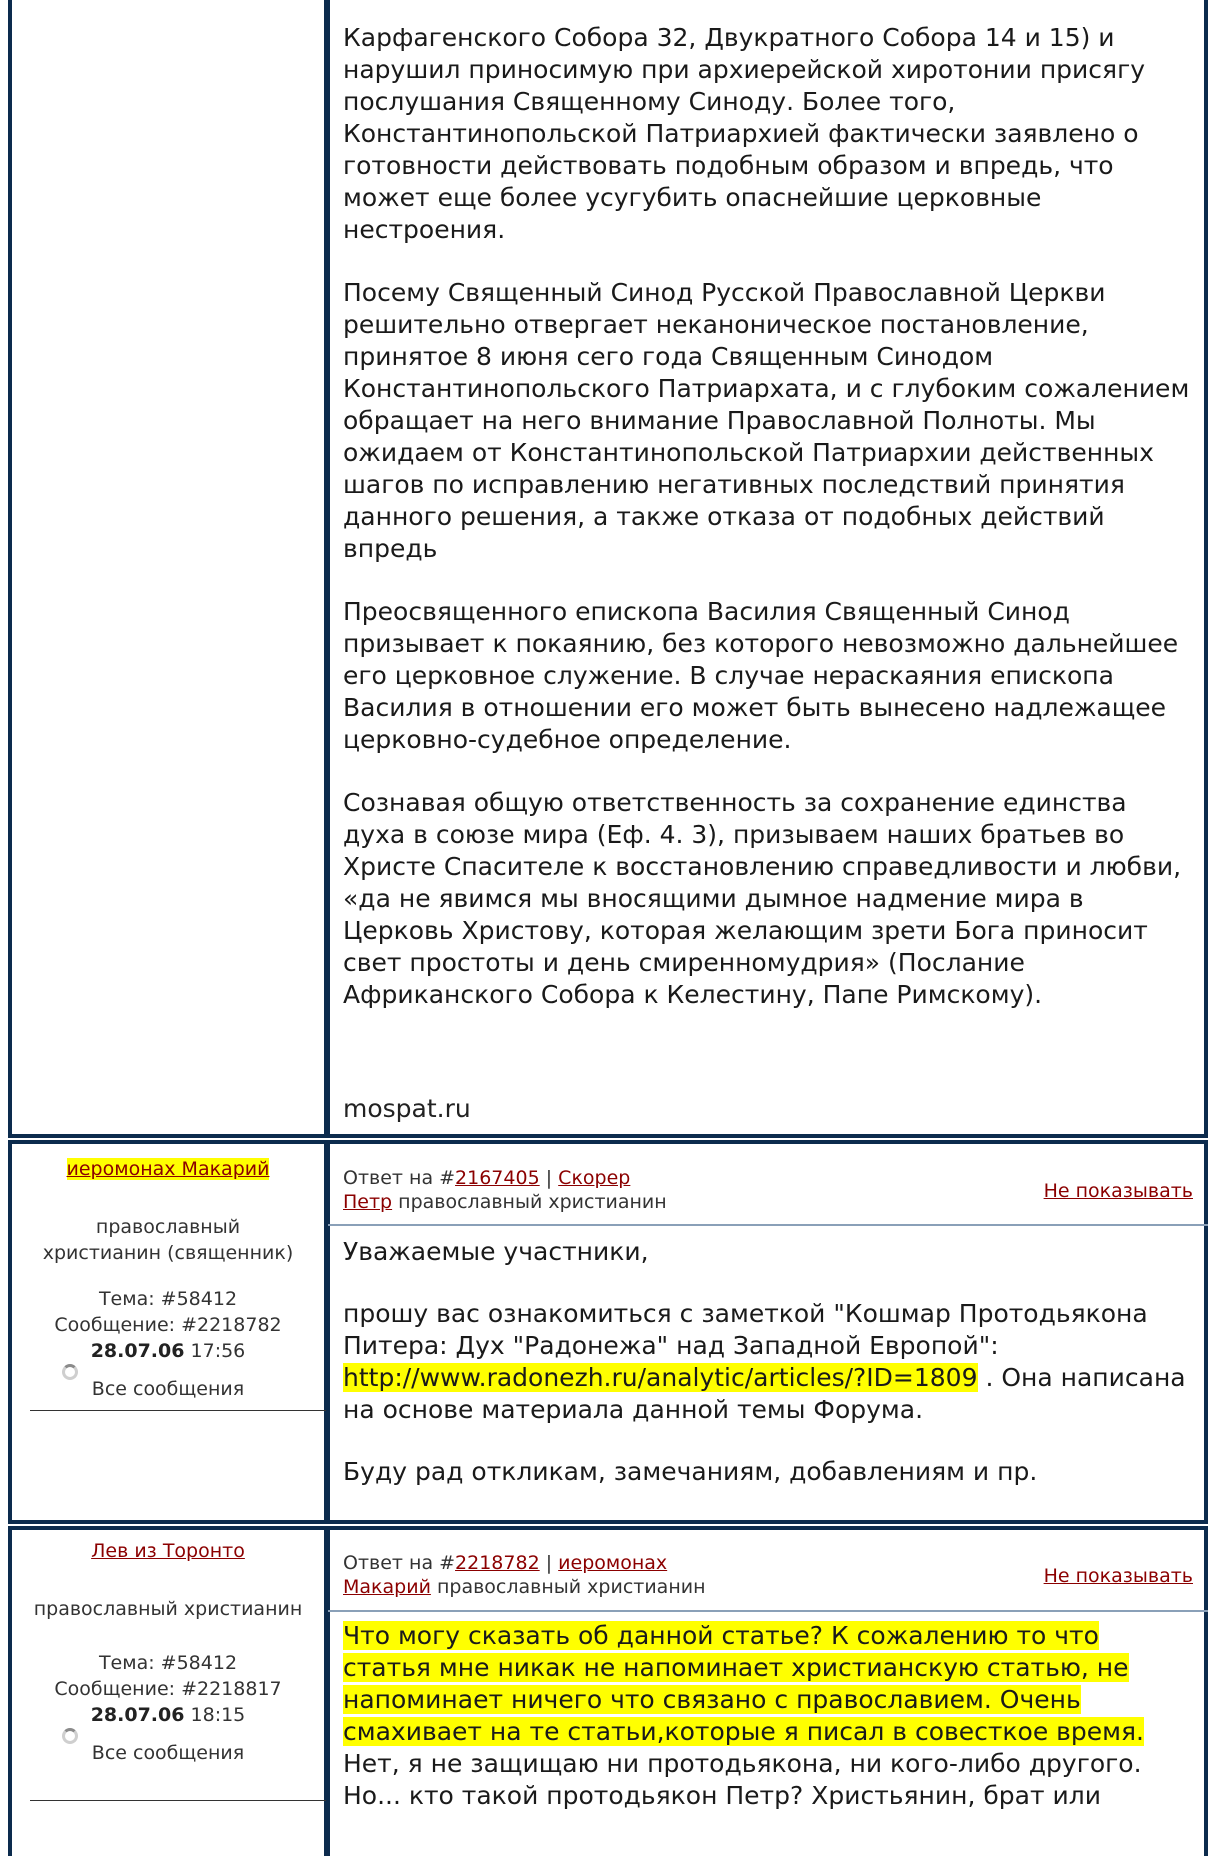 Image resolution: width=1209 pixels, height=1856 pixels. I want to click on post-datetime: 28.07.06 17:56, so click(168, 1351).